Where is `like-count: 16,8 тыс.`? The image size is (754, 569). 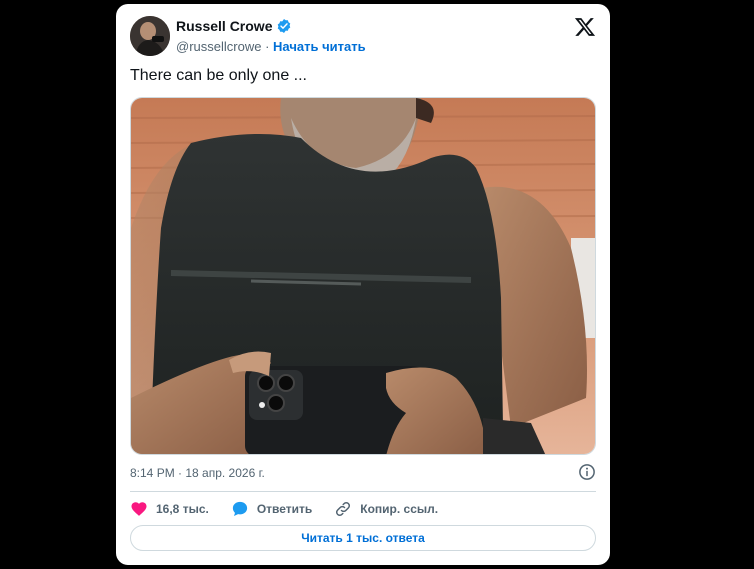
like-count: 16,8 тыс. is located at coordinates (182, 509).